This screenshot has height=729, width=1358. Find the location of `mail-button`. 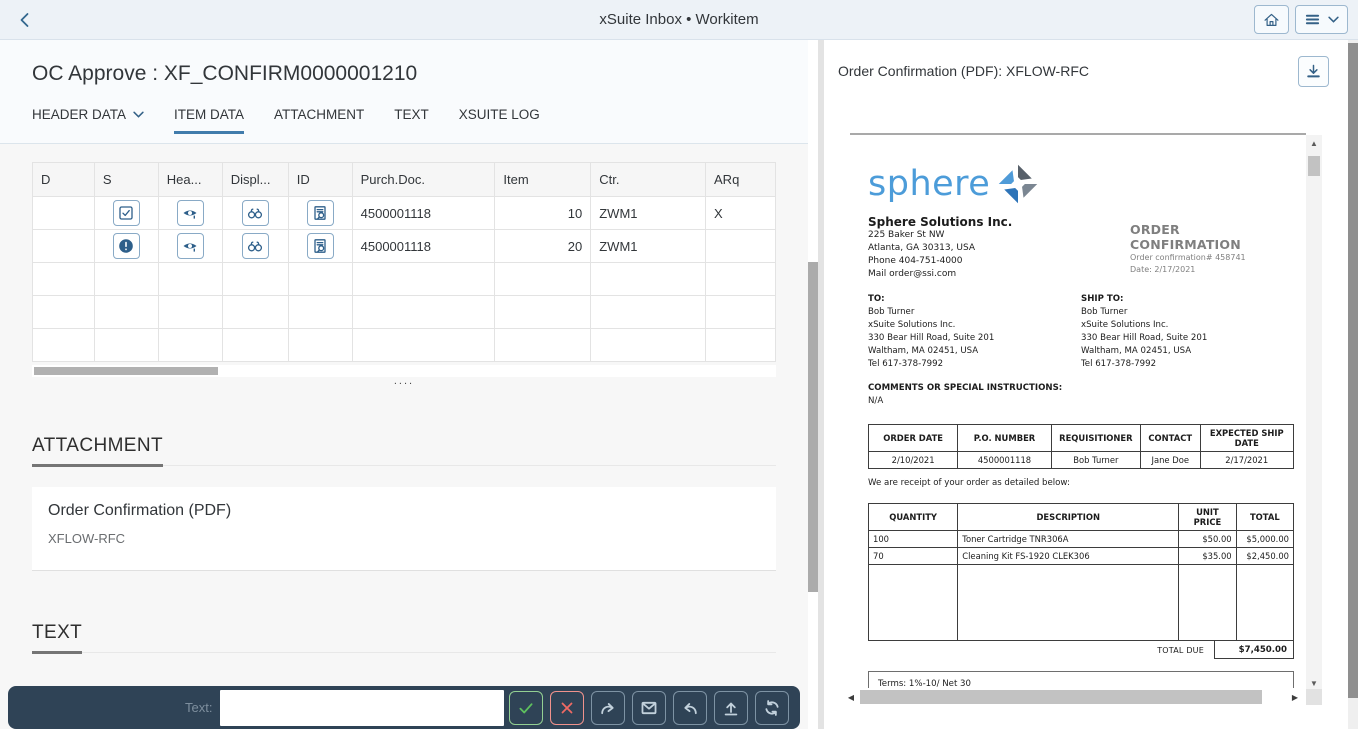

mail-button is located at coordinates (649, 707).